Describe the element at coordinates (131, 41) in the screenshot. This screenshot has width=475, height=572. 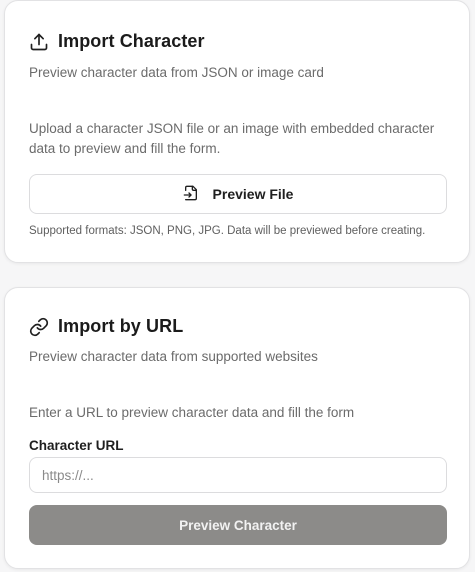
I see `import-character-title: Import Character` at that location.